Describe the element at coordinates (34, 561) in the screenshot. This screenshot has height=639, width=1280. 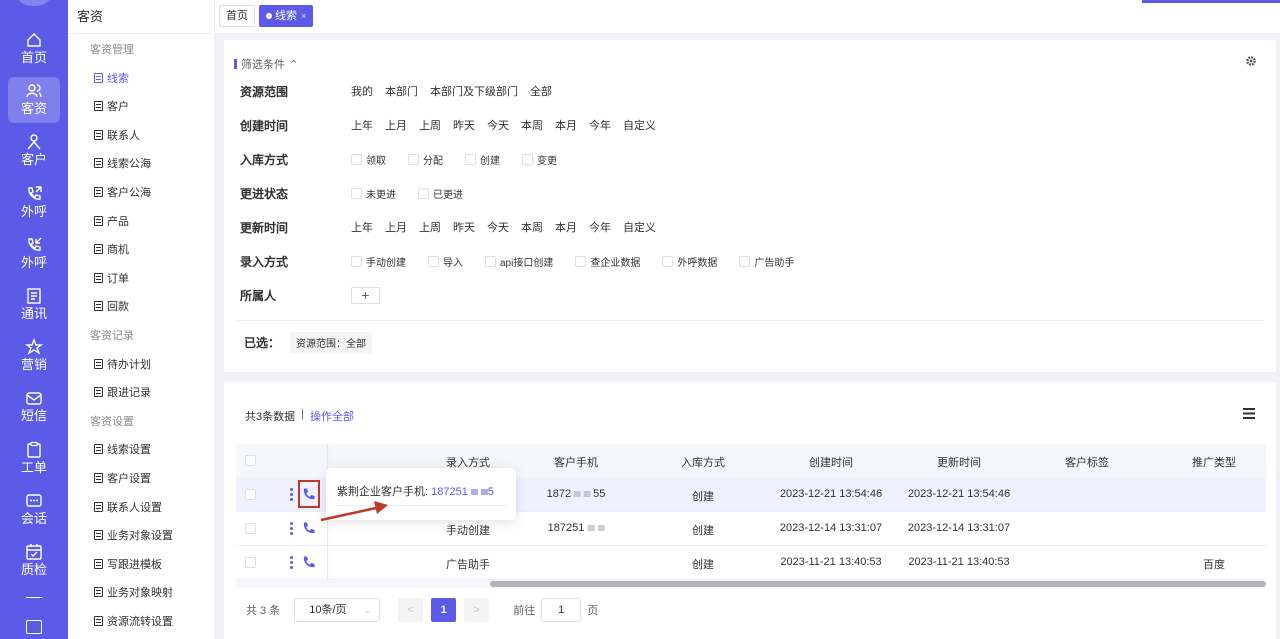
I see `rail-item-10: 质检` at that location.